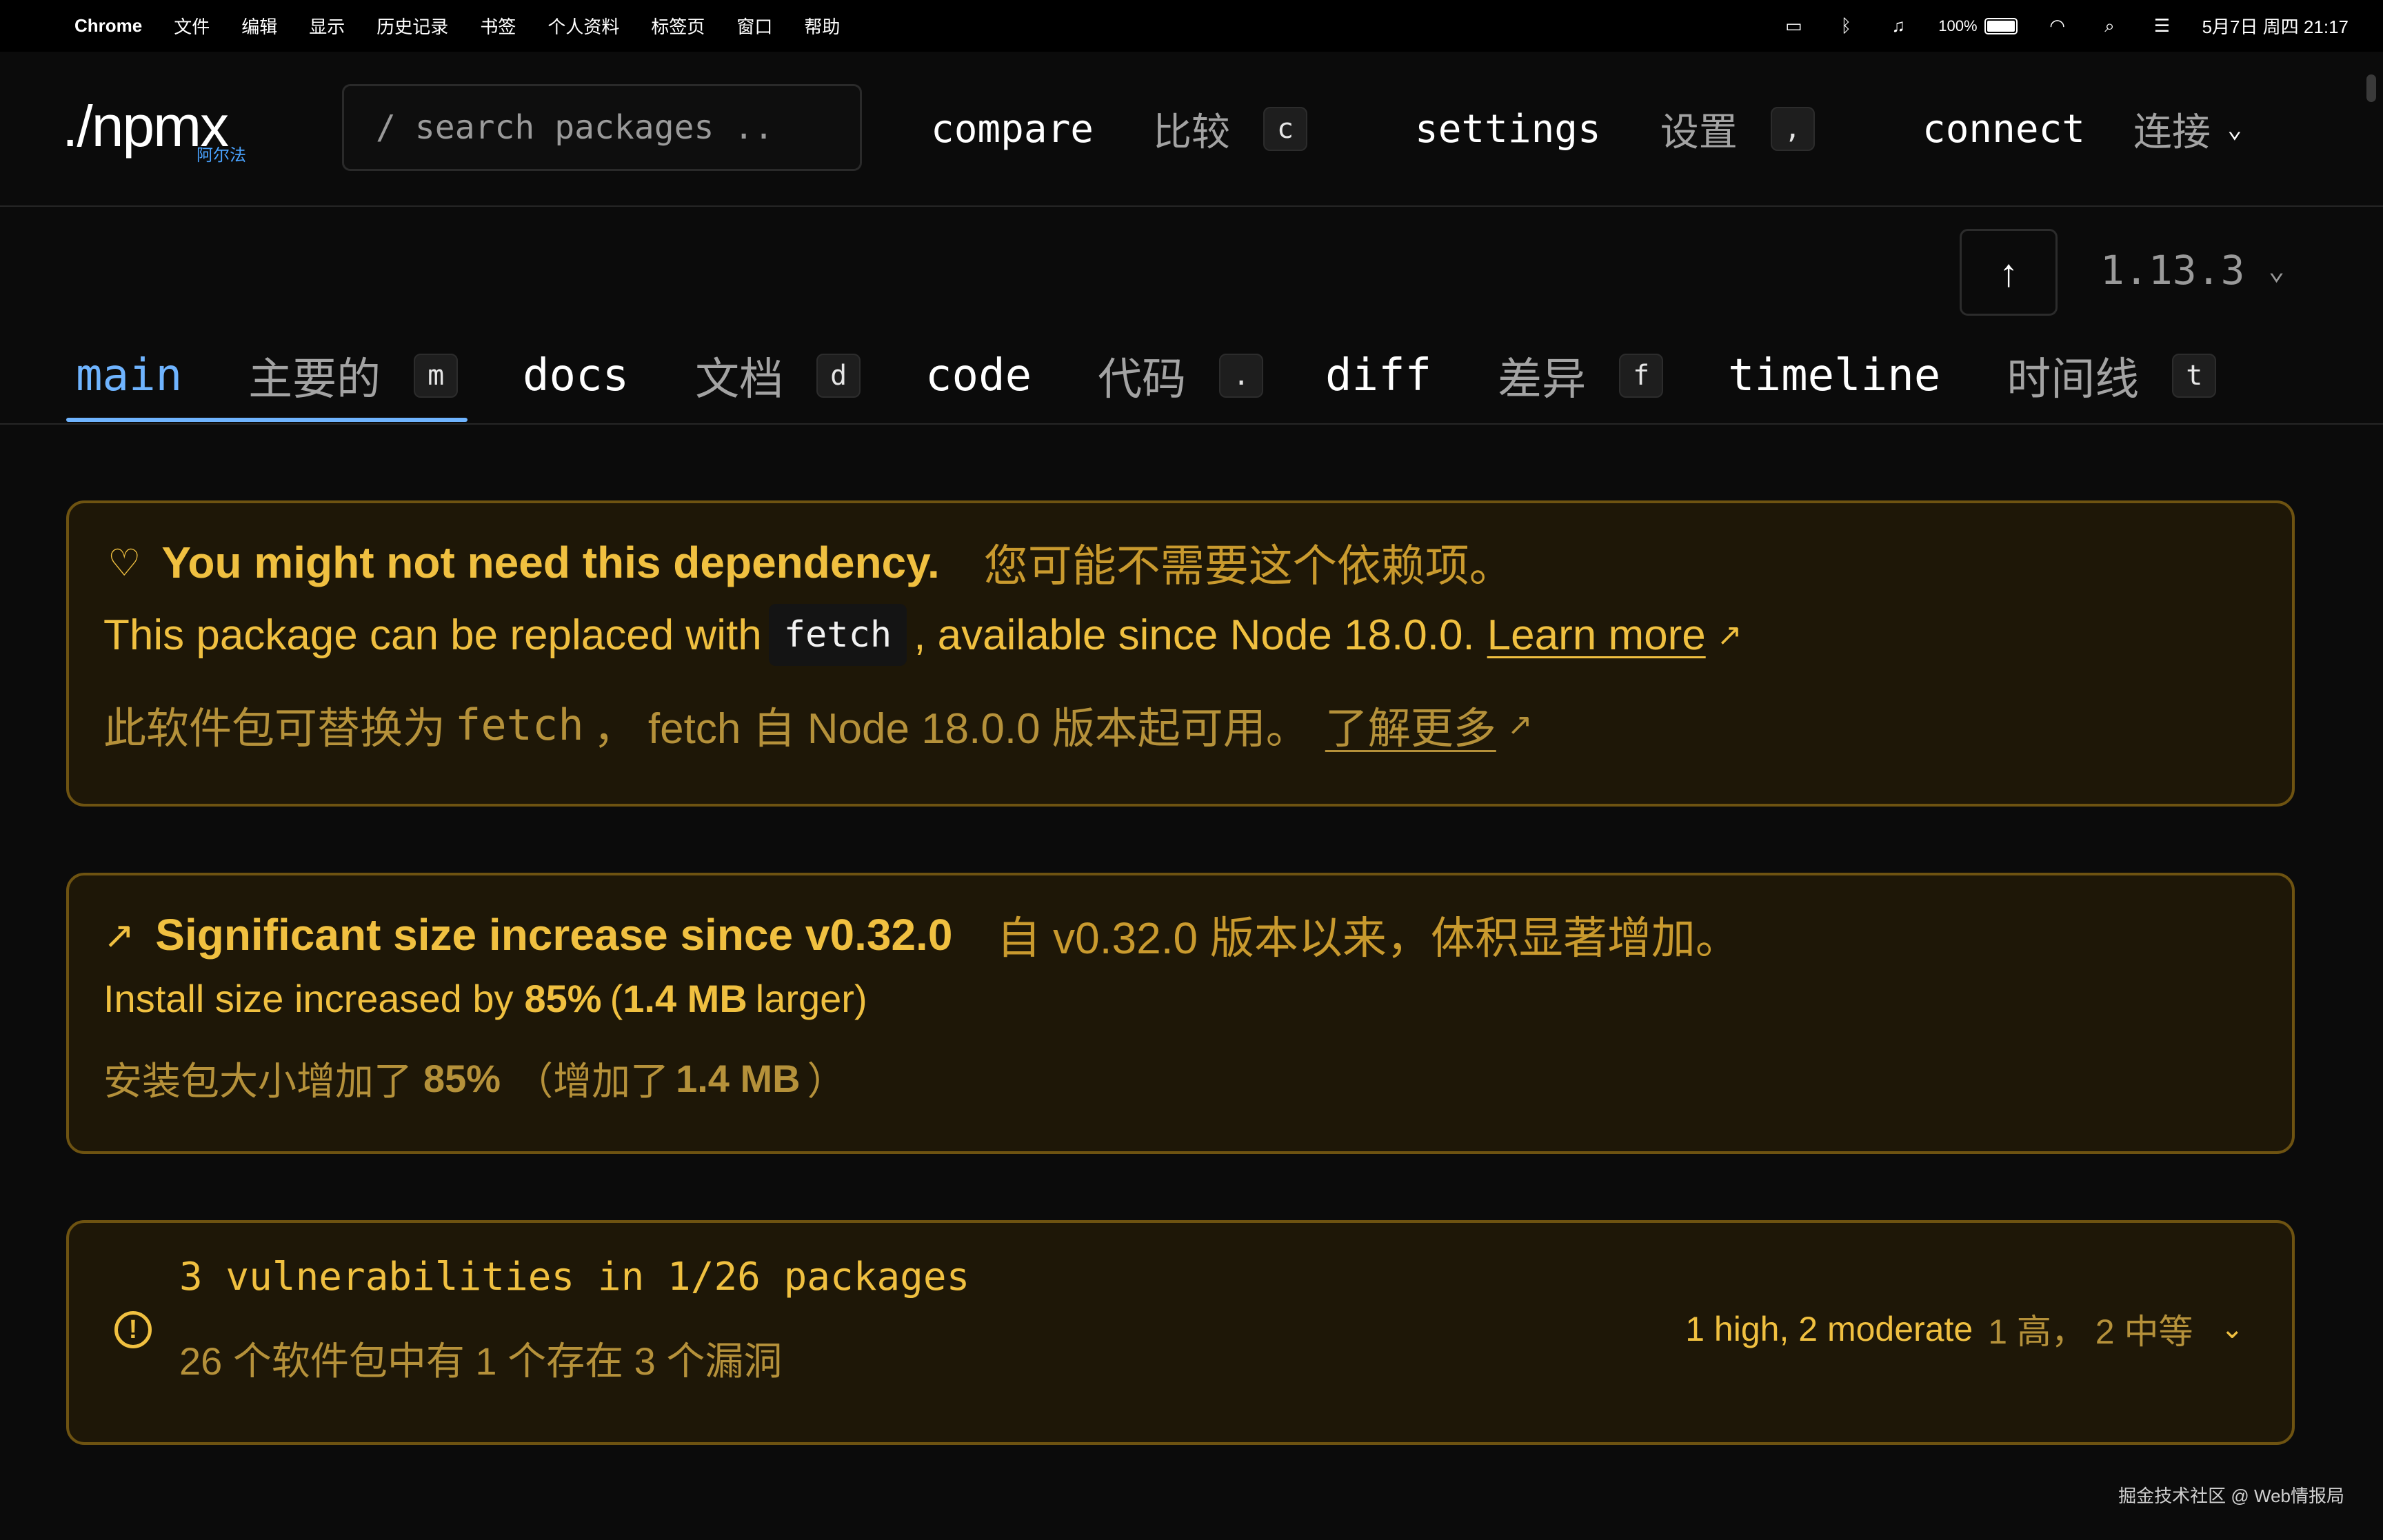 The image size is (2383, 1540). Describe the element at coordinates (1978, 26) in the screenshot. I see `battery-status: 100%` at that location.